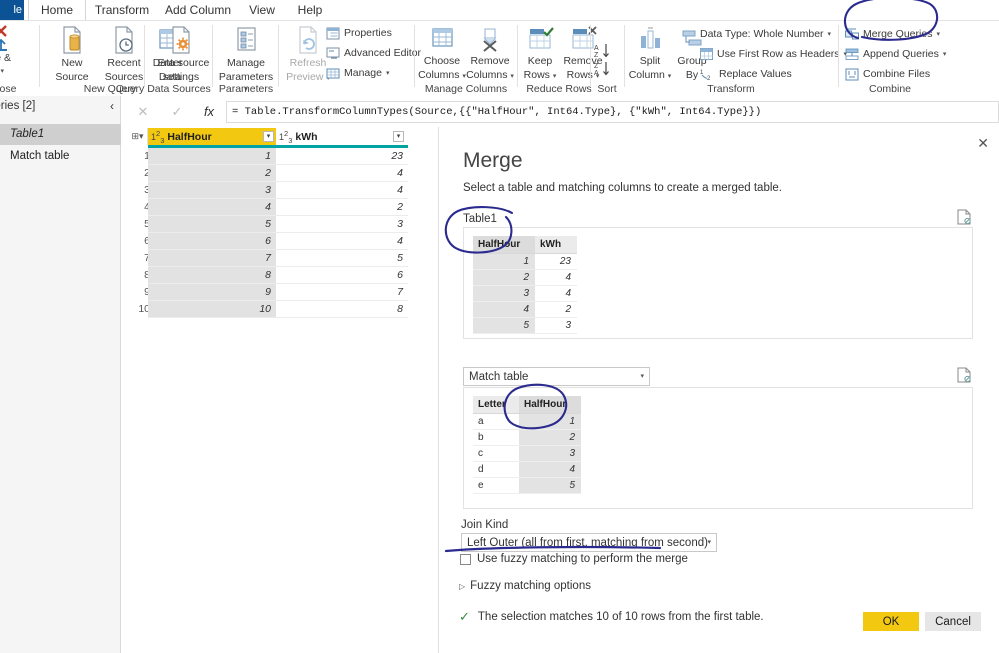  What do you see at coordinates (465, 559) in the screenshot?
I see `fuzzy-matching-checkbox` at bounding box center [465, 559].